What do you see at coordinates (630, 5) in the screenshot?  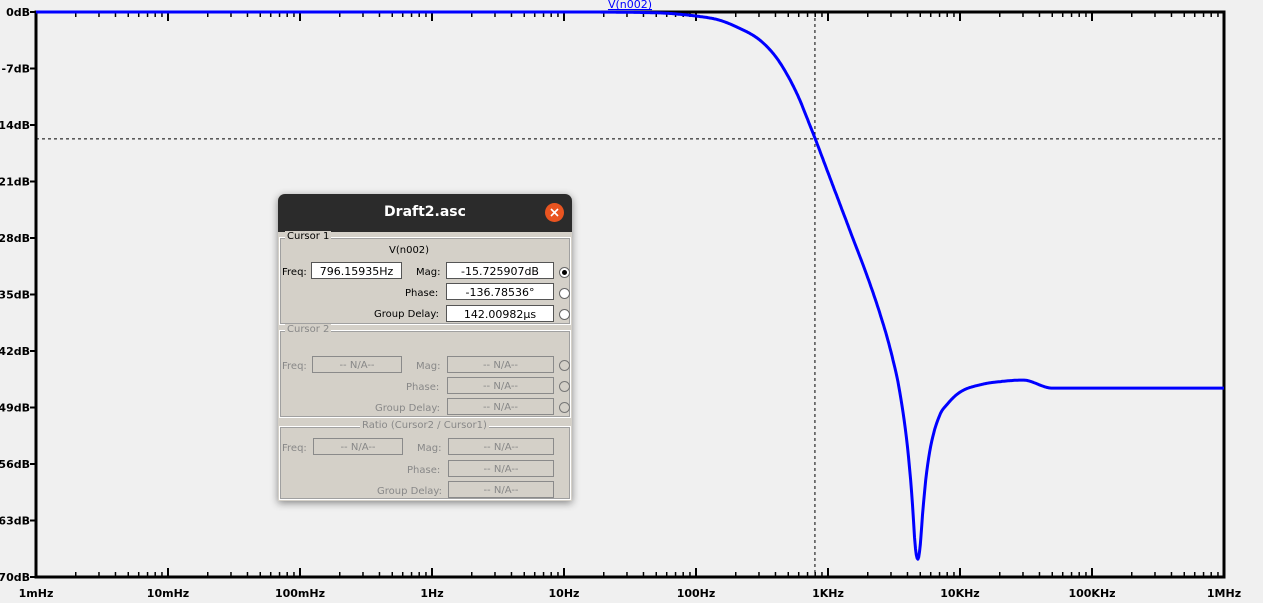 I see `trace-label: V(n002)` at bounding box center [630, 5].